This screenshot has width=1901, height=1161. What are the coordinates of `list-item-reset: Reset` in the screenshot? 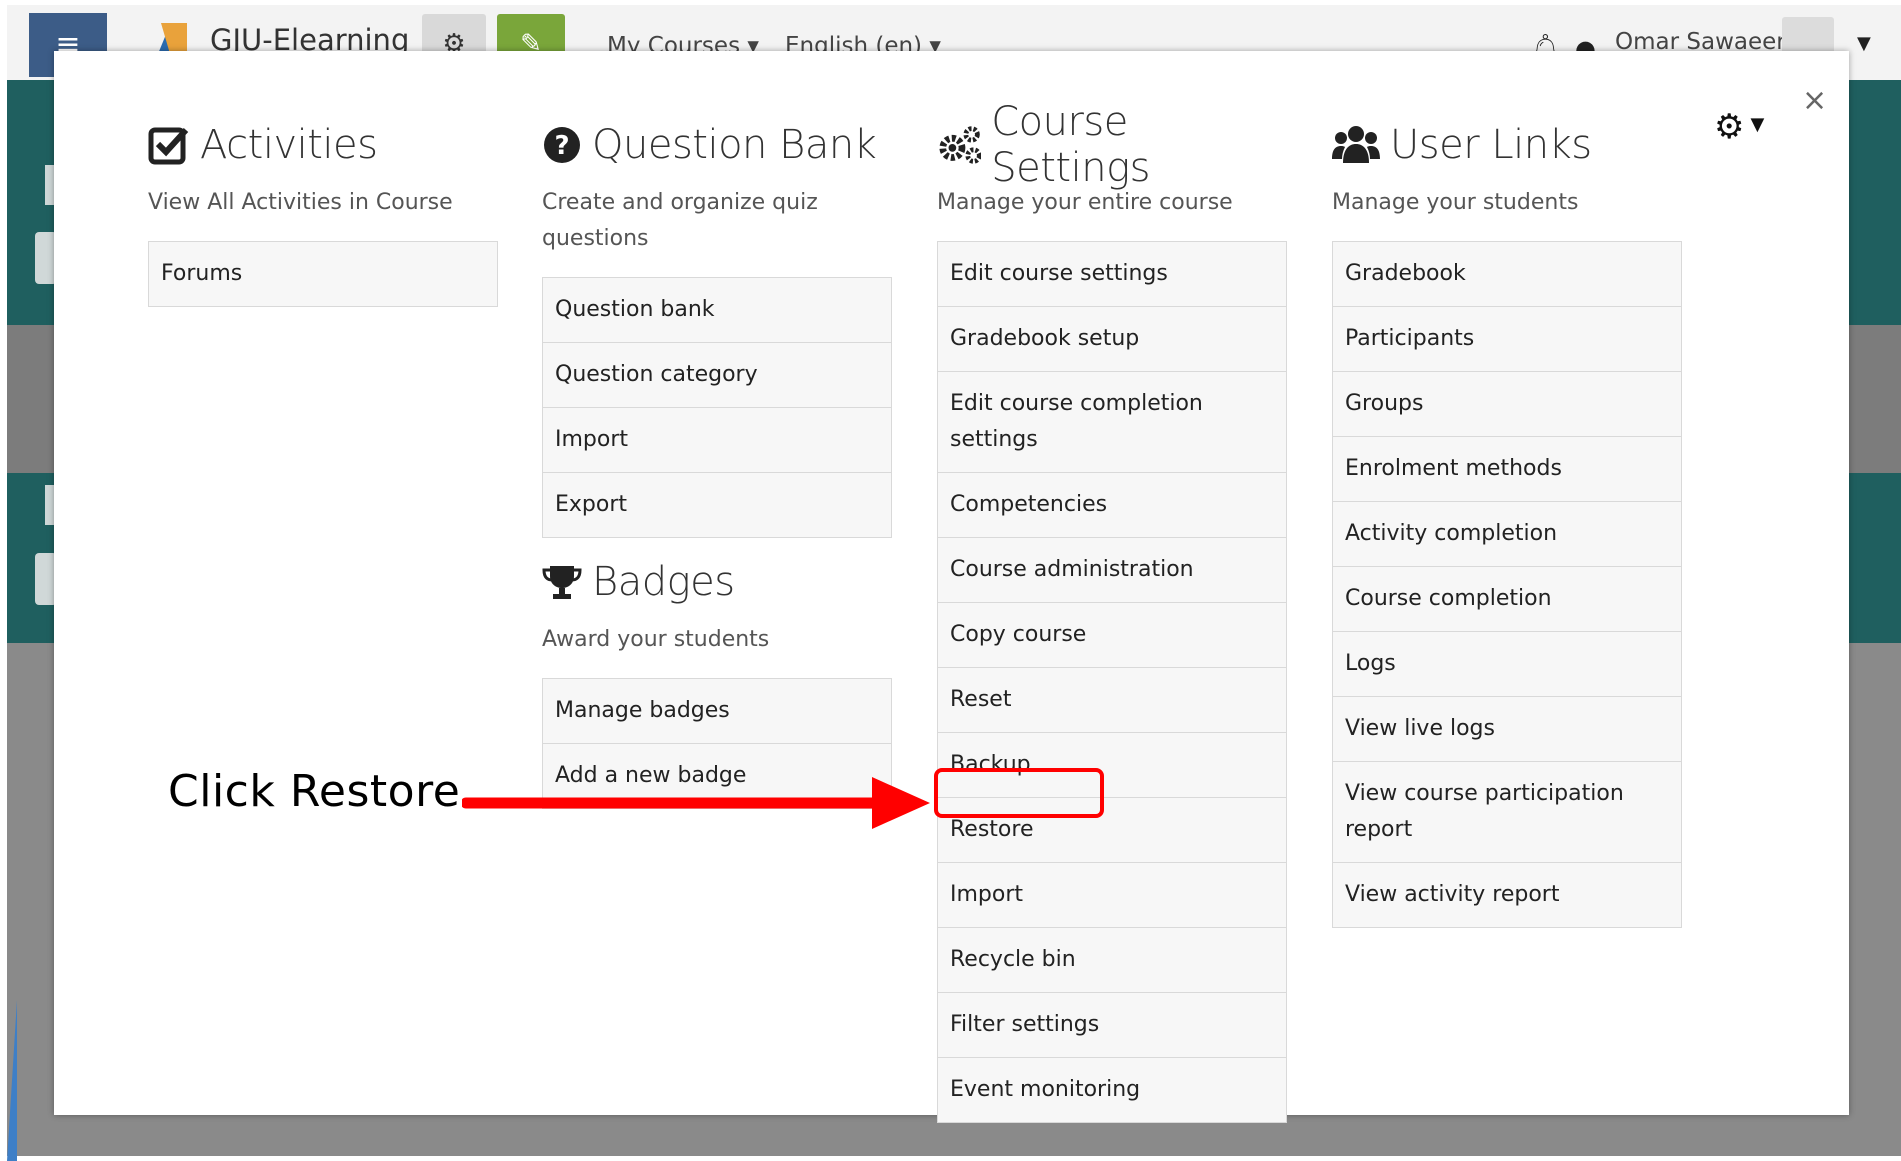 It's located at (1112, 700).